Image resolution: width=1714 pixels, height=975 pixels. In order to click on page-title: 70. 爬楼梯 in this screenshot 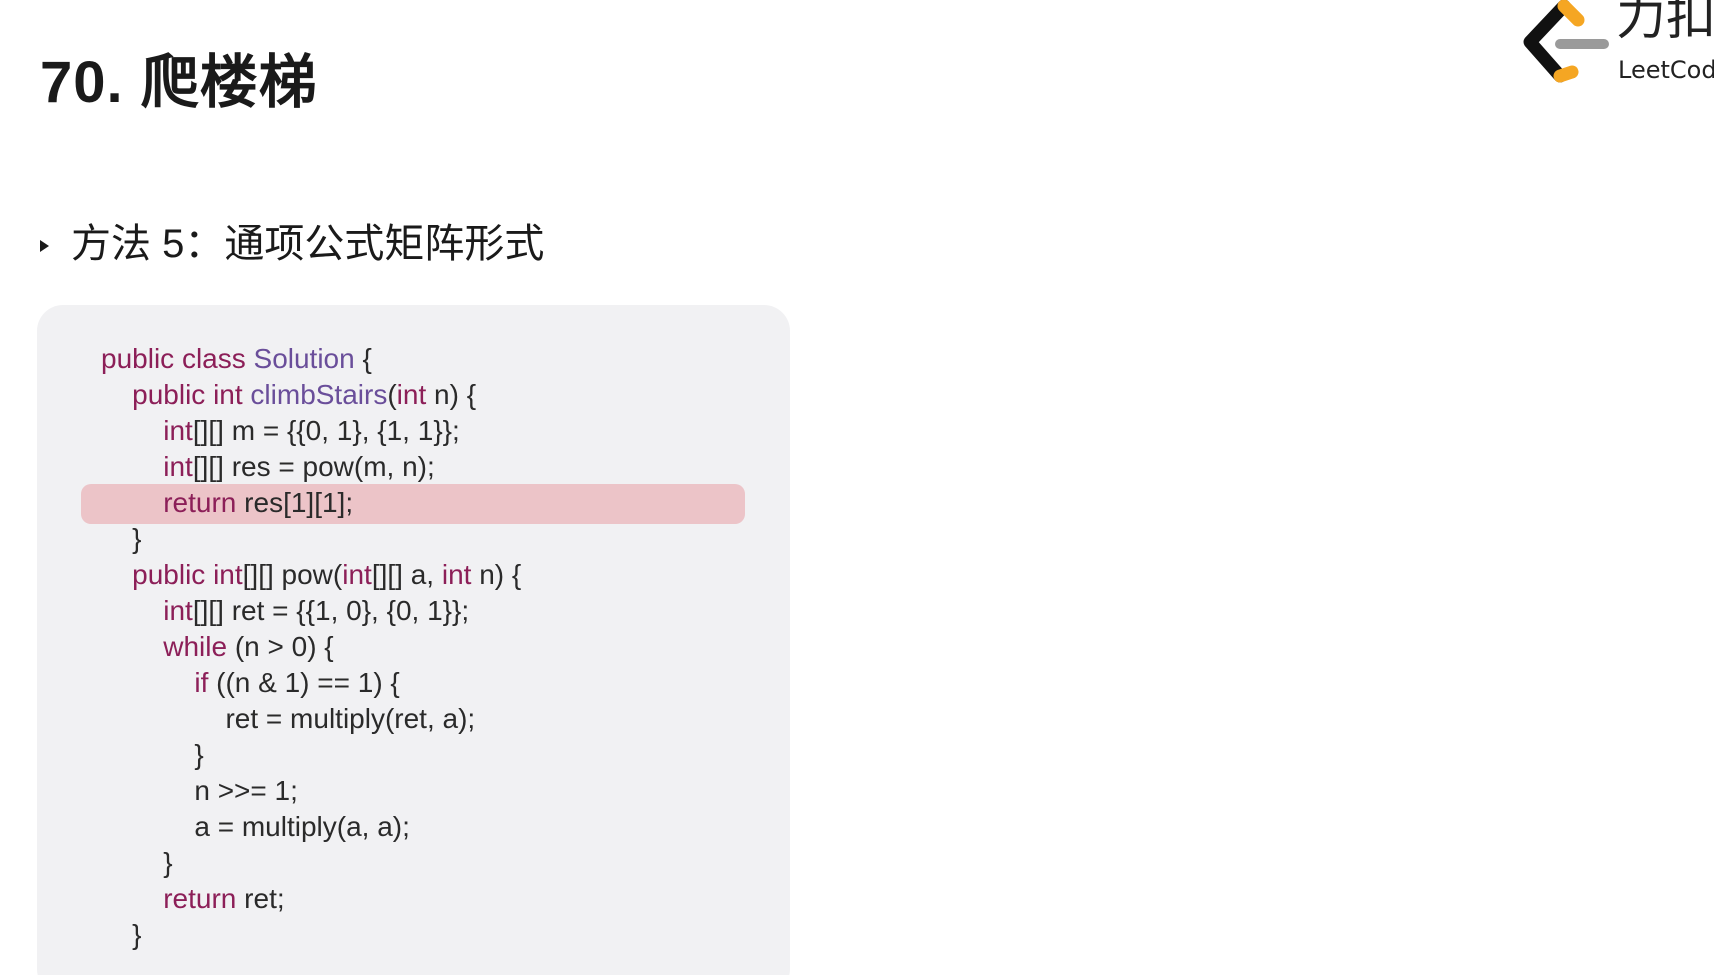, I will do `click(179, 82)`.